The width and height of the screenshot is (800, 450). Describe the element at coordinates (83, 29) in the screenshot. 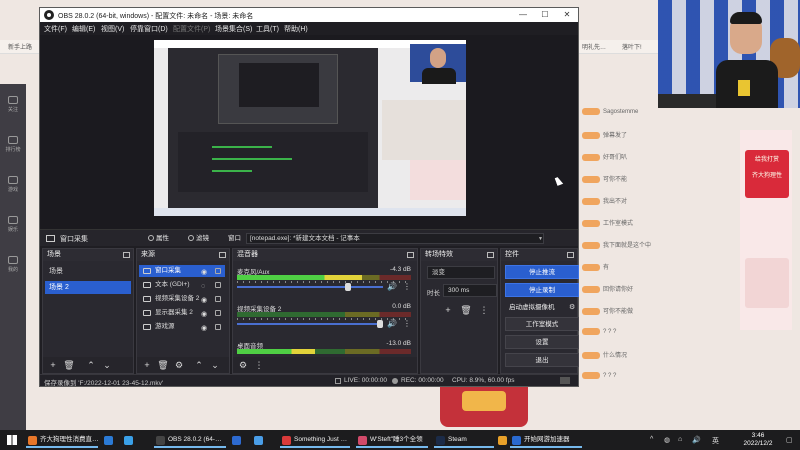

I see `menu-edit: 编辑(E)` at that location.